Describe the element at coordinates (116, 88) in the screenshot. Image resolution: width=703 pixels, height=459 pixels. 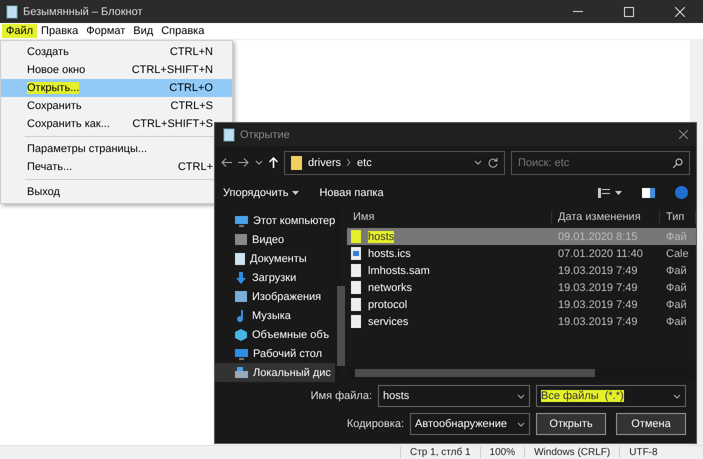
I see `menu-entry: Открыть... CTRL+O` at that location.